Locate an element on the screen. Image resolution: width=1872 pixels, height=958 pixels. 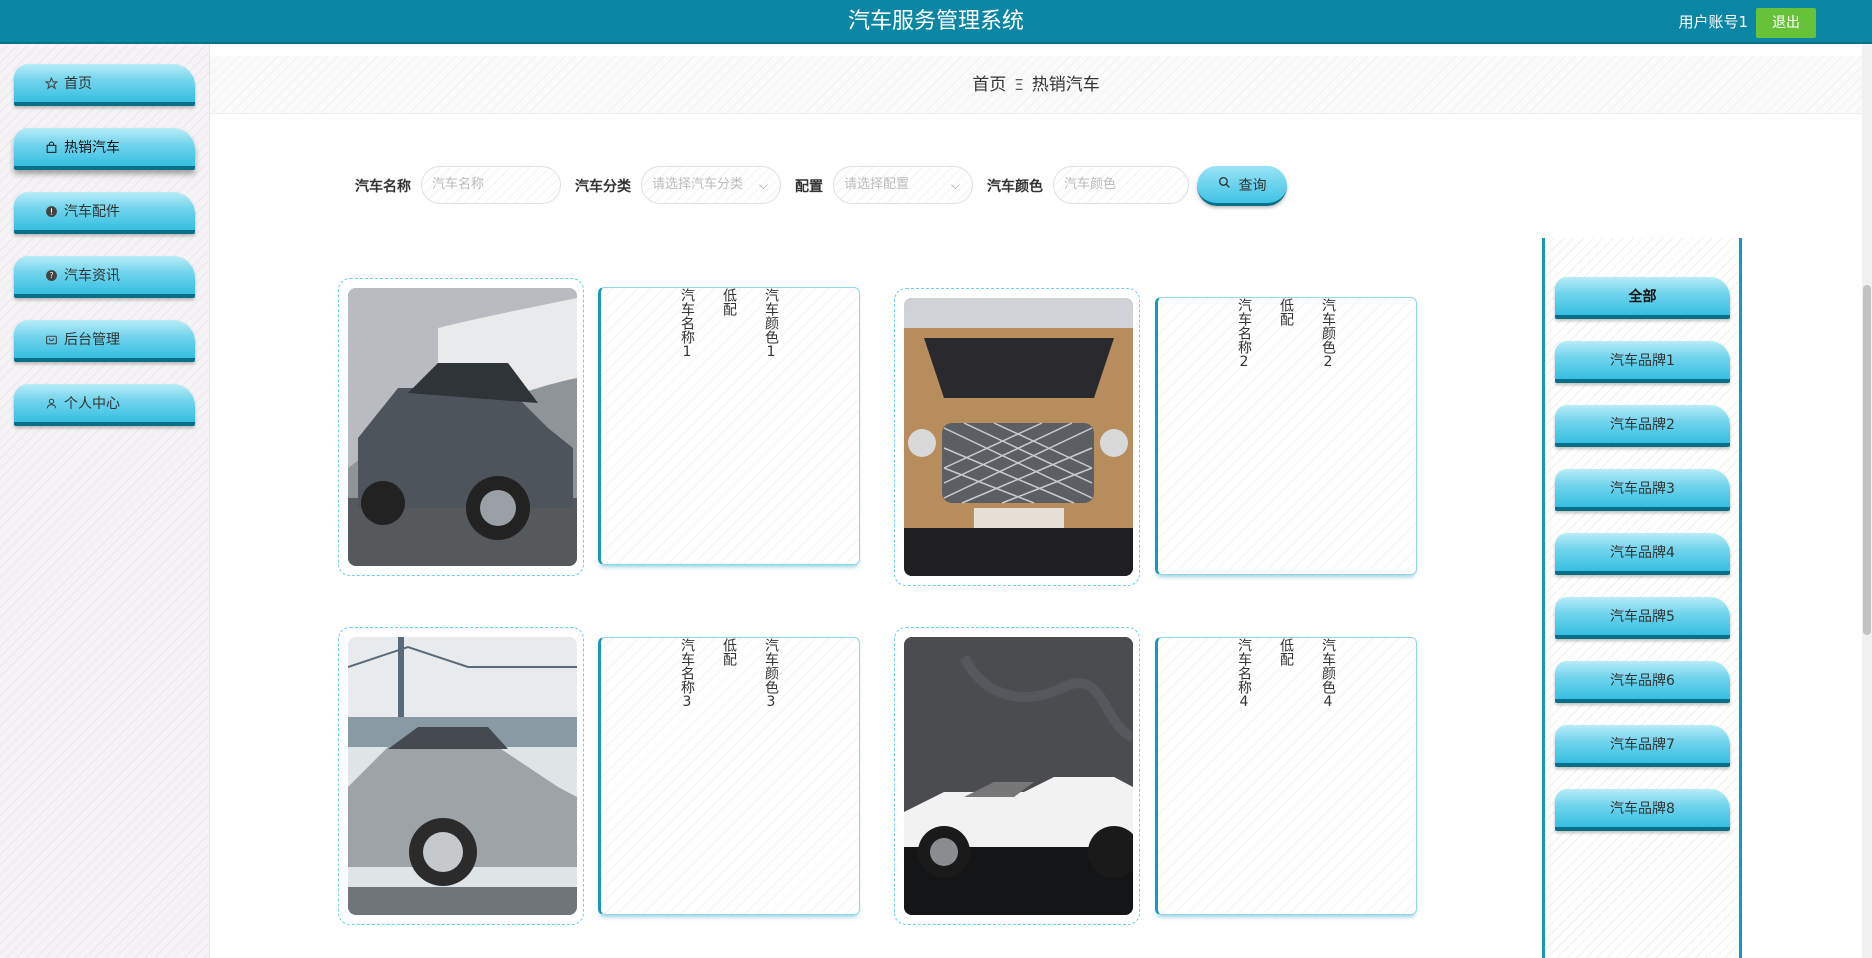
sidebar-item-label: 个人中心 is located at coordinates (92, 404).